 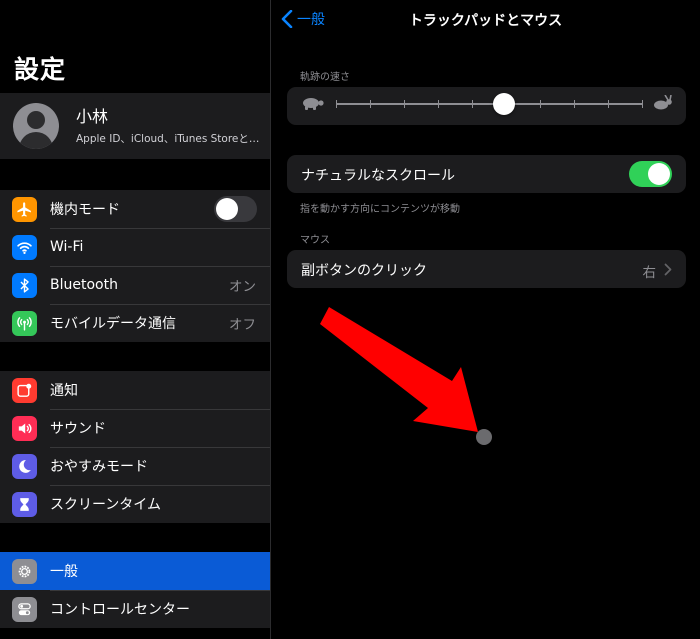 What do you see at coordinates (486, 174) in the screenshot?
I see `natural-scroll-card: ナチュラルなスクロール` at bounding box center [486, 174].